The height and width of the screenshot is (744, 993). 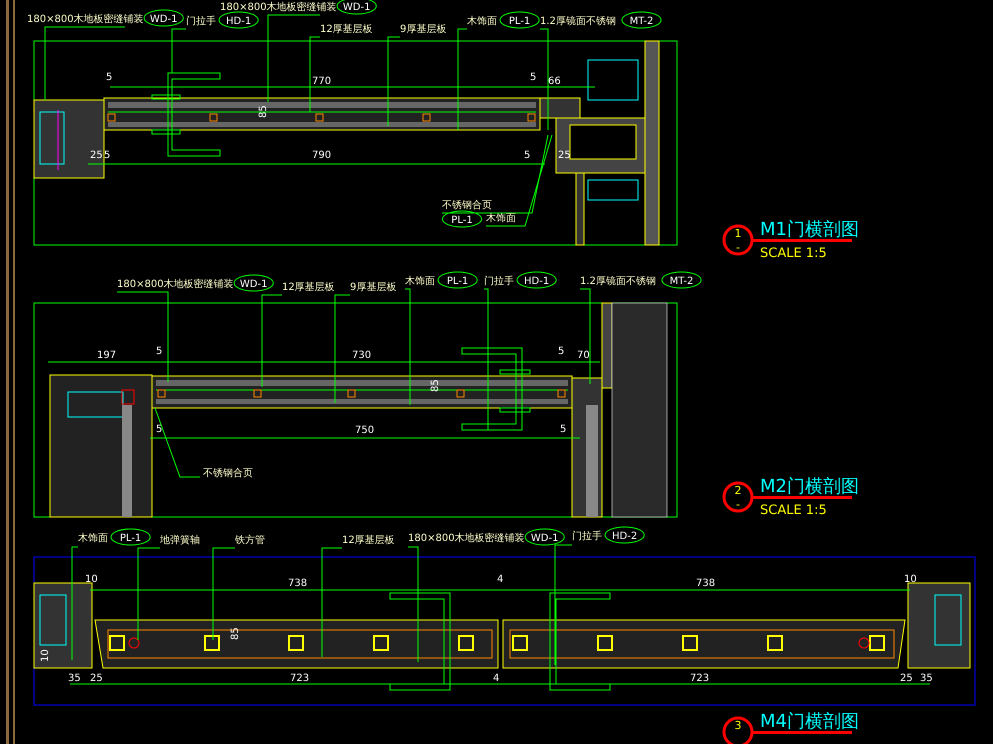 I want to click on material-tag: HD-2, so click(x=624, y=535).